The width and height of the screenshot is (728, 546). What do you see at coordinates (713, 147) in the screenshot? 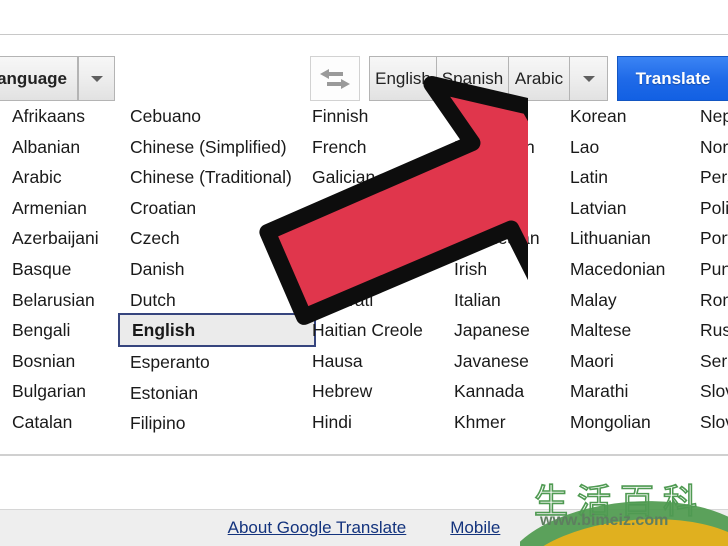
I see `language-option: Norwegian` at bounding box center [713, 147].